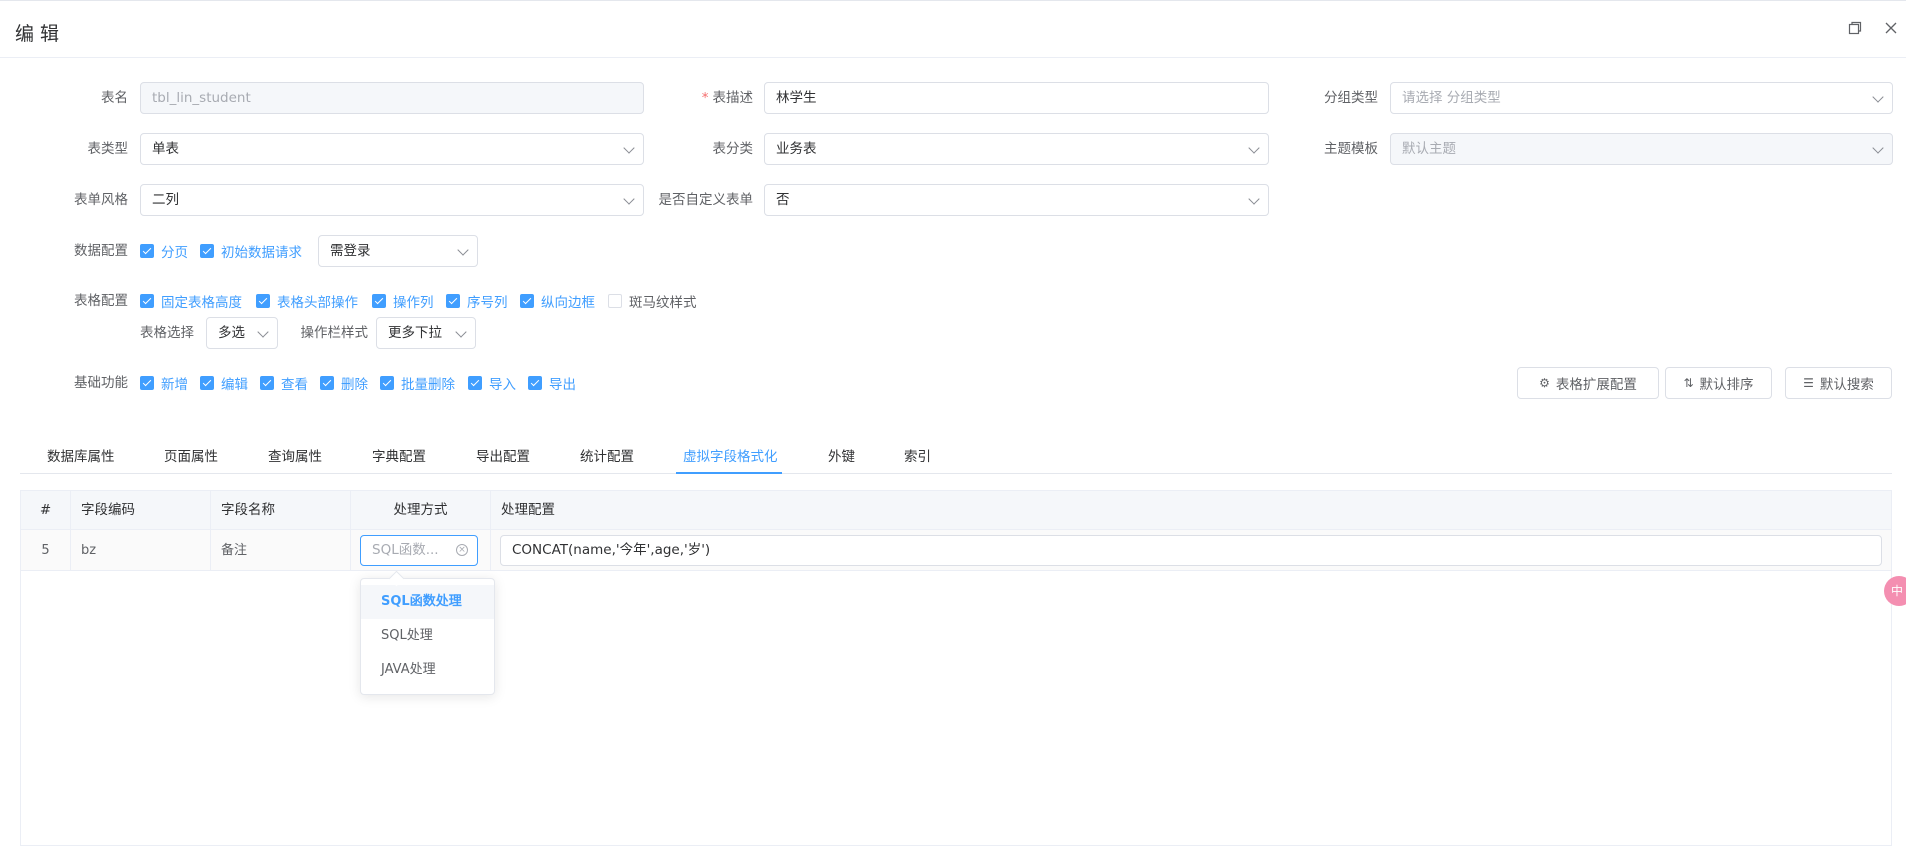 The height and width of the screenshot is (849, 1906). What do you see at coordinates (1726, 385) in the screenshot?
I see `button-label: 默认排序` at bounding box center [1726, 385].